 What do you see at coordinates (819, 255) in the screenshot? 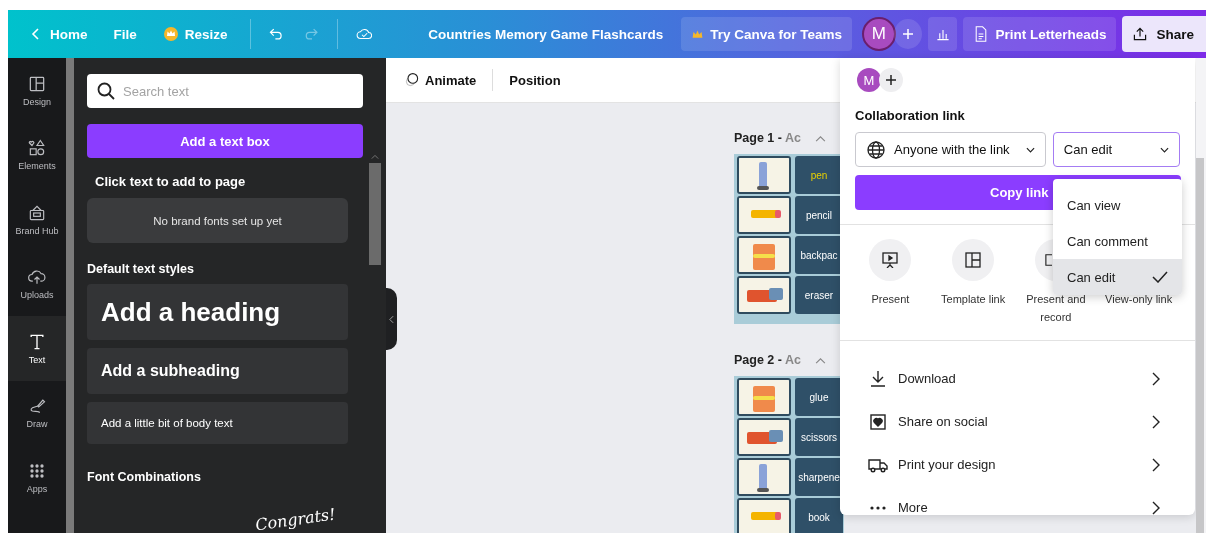
I see `card-word: backpac` at bounding box center [819, 255].